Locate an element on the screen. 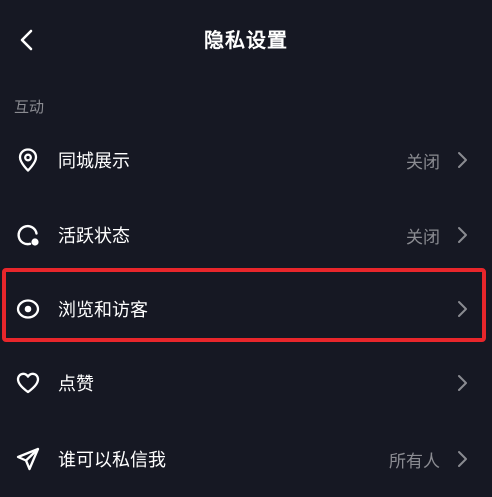 The image size is (492, 497). setting-label: 浏览和访客 is located at coordinates (103, 310).